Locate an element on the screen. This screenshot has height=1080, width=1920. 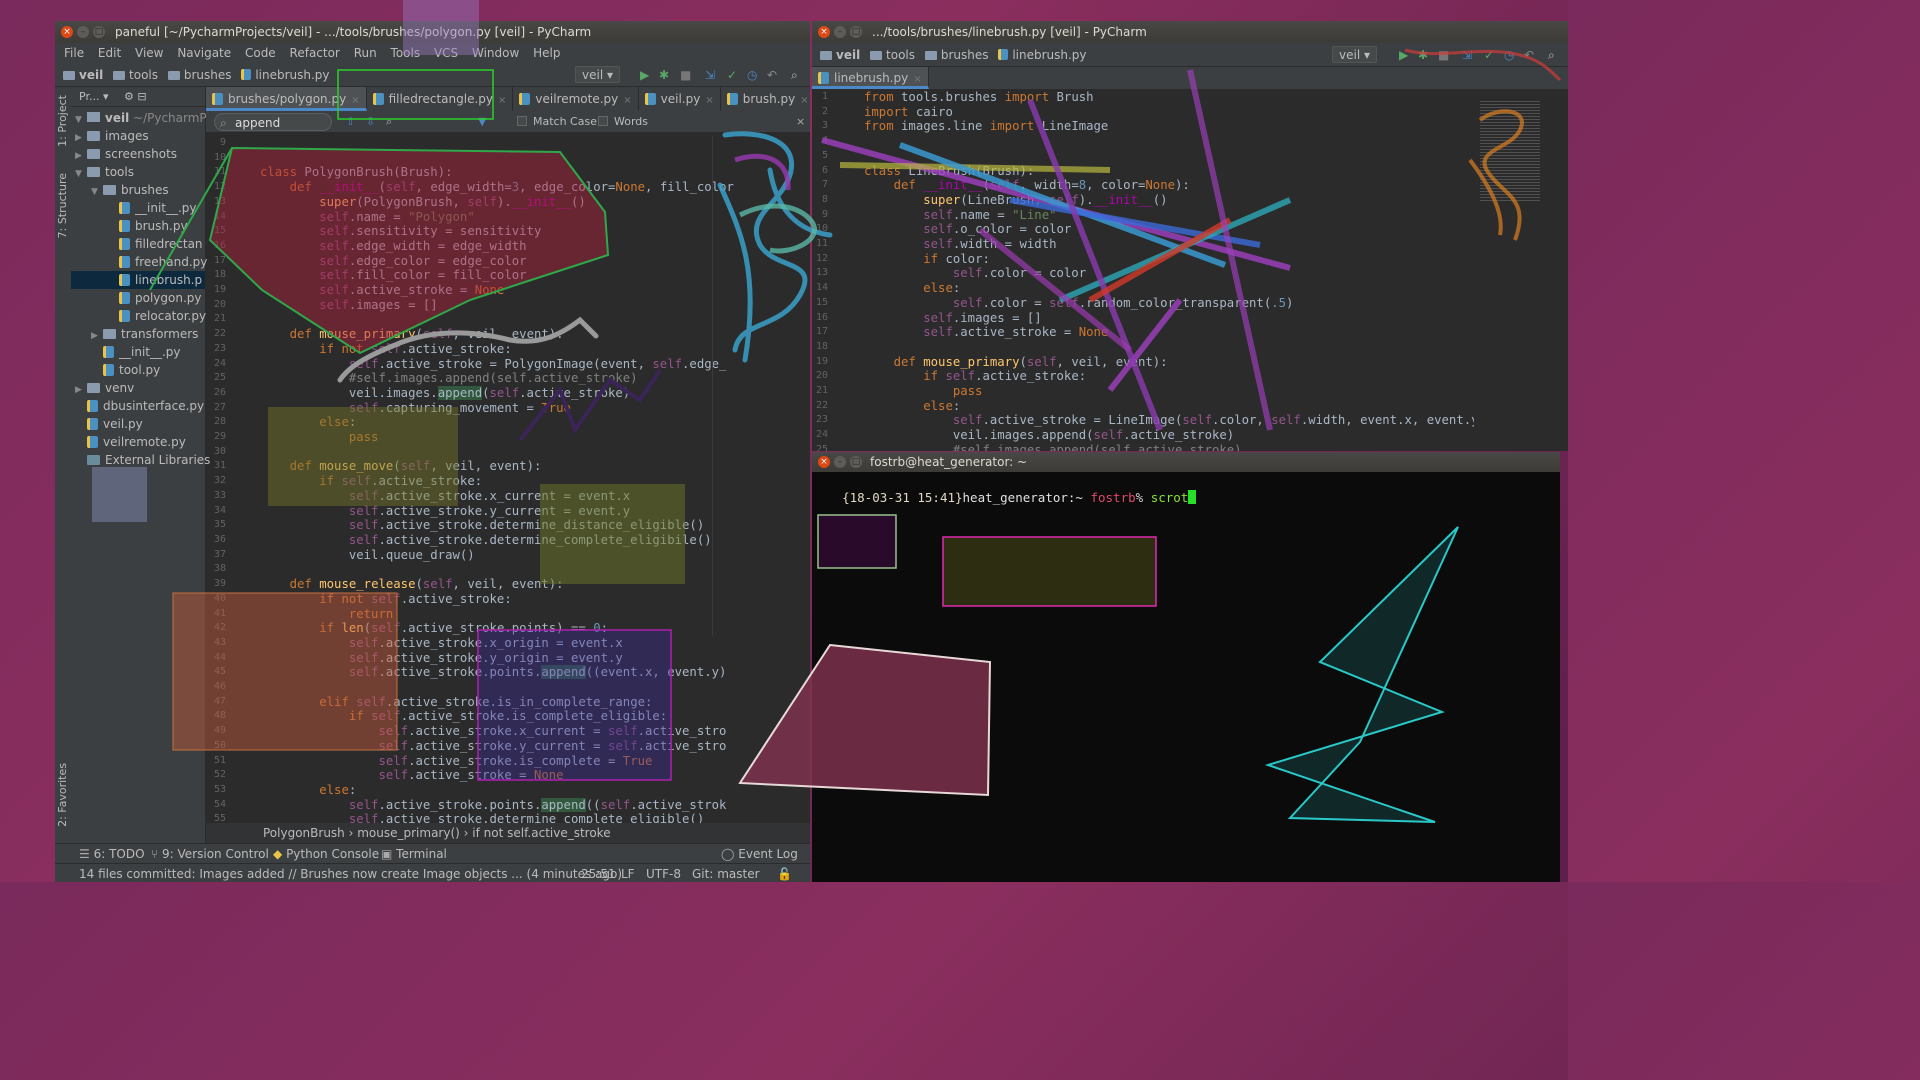
tree-item: ▶ screenshots is located at coordinates (138, 154).